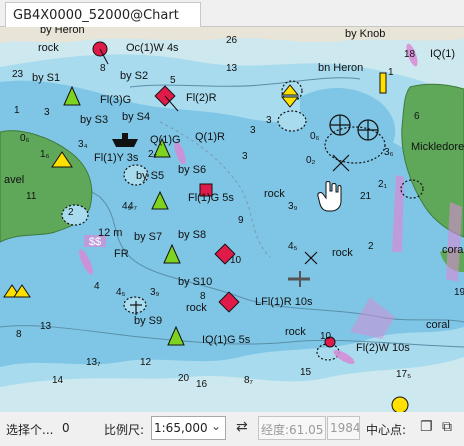 The height and width of the screenshot is (446, 464). Describe the element at coordinates (48, 48) in the screenshot. I see `label-rock-tl: rock` at that location.